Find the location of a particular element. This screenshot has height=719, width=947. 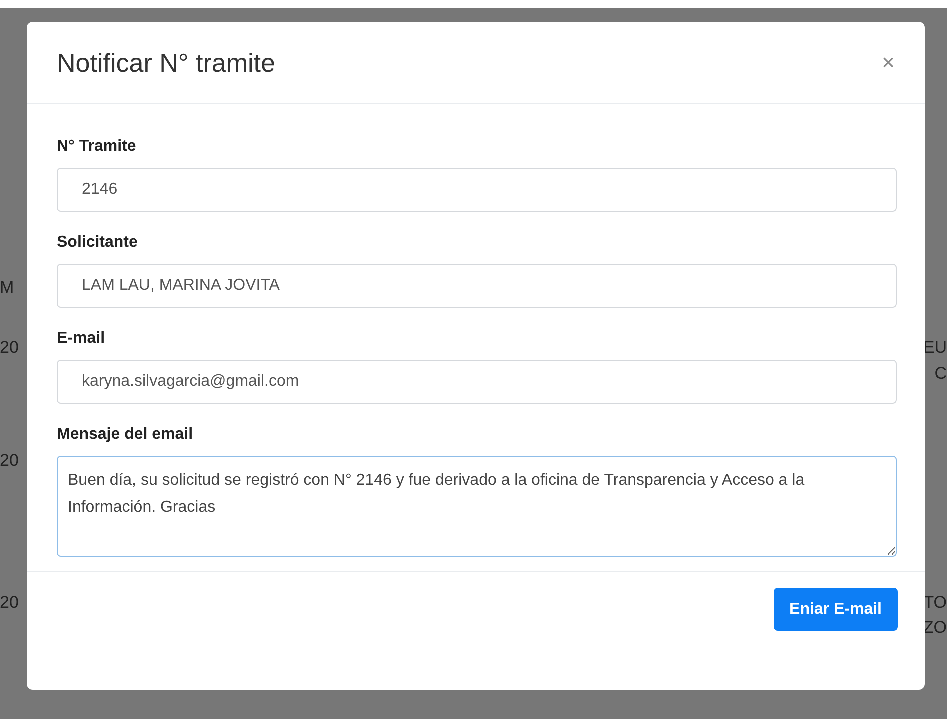

background-text: TO is located at coordinates (935, 603).